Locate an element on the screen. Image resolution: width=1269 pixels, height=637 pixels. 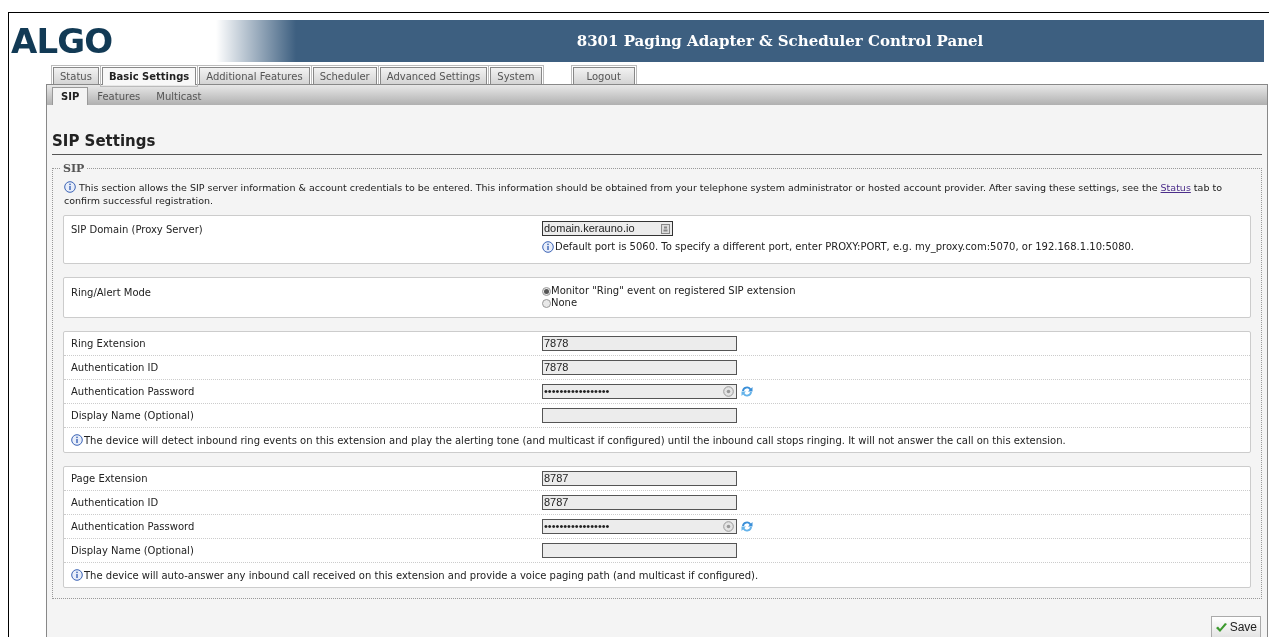
subtab: Features is located at coordinates (119, 96).